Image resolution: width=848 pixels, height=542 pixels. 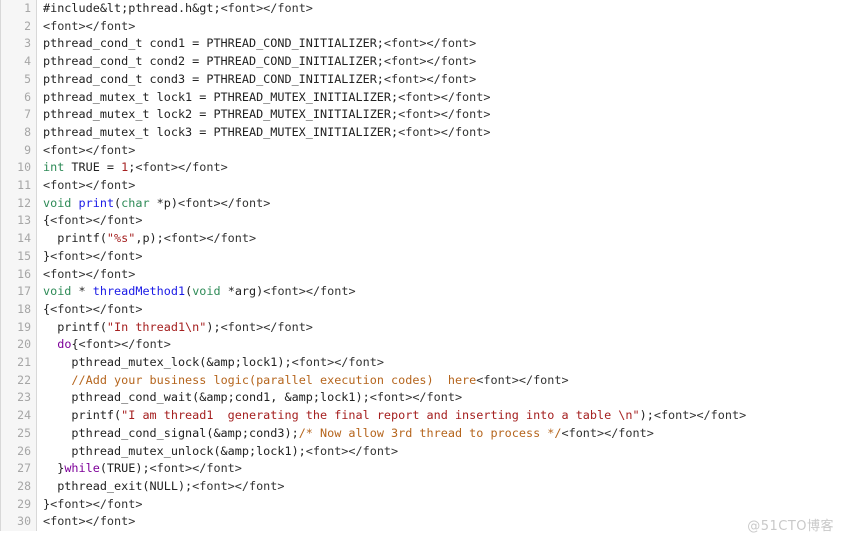 I want to click on code-token-plain: pthread_mutex_unlock(&amp;lock1);, so click(x=174, y=450).